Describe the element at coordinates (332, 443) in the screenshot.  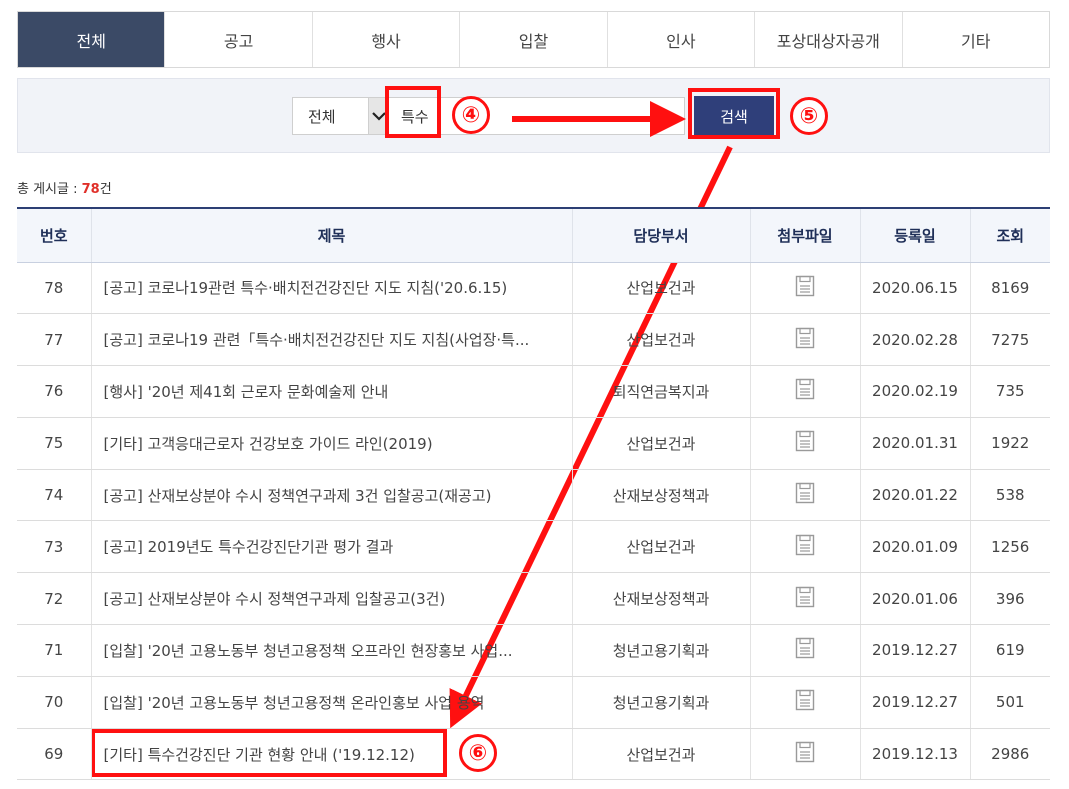
I see `row-title-link: [기타] 고객응대근로자 건강보호 가이드 라인(2019)` at that location.